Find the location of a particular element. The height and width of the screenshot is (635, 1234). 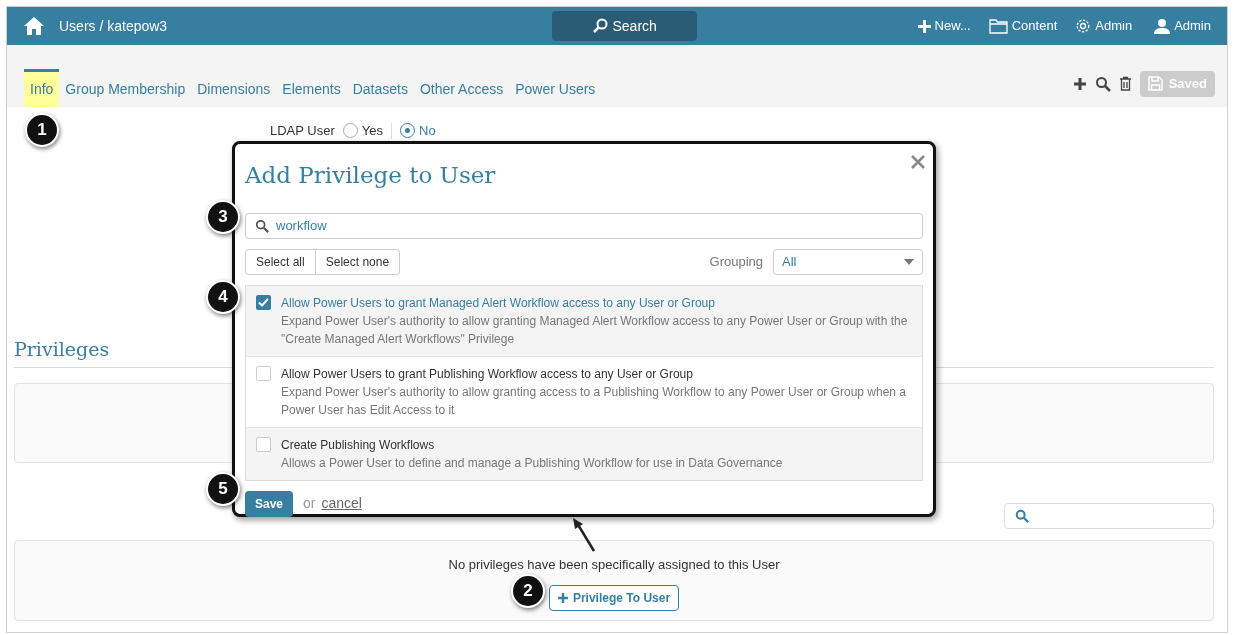

field-label: LDAP User is located at coordinates (302, 131).